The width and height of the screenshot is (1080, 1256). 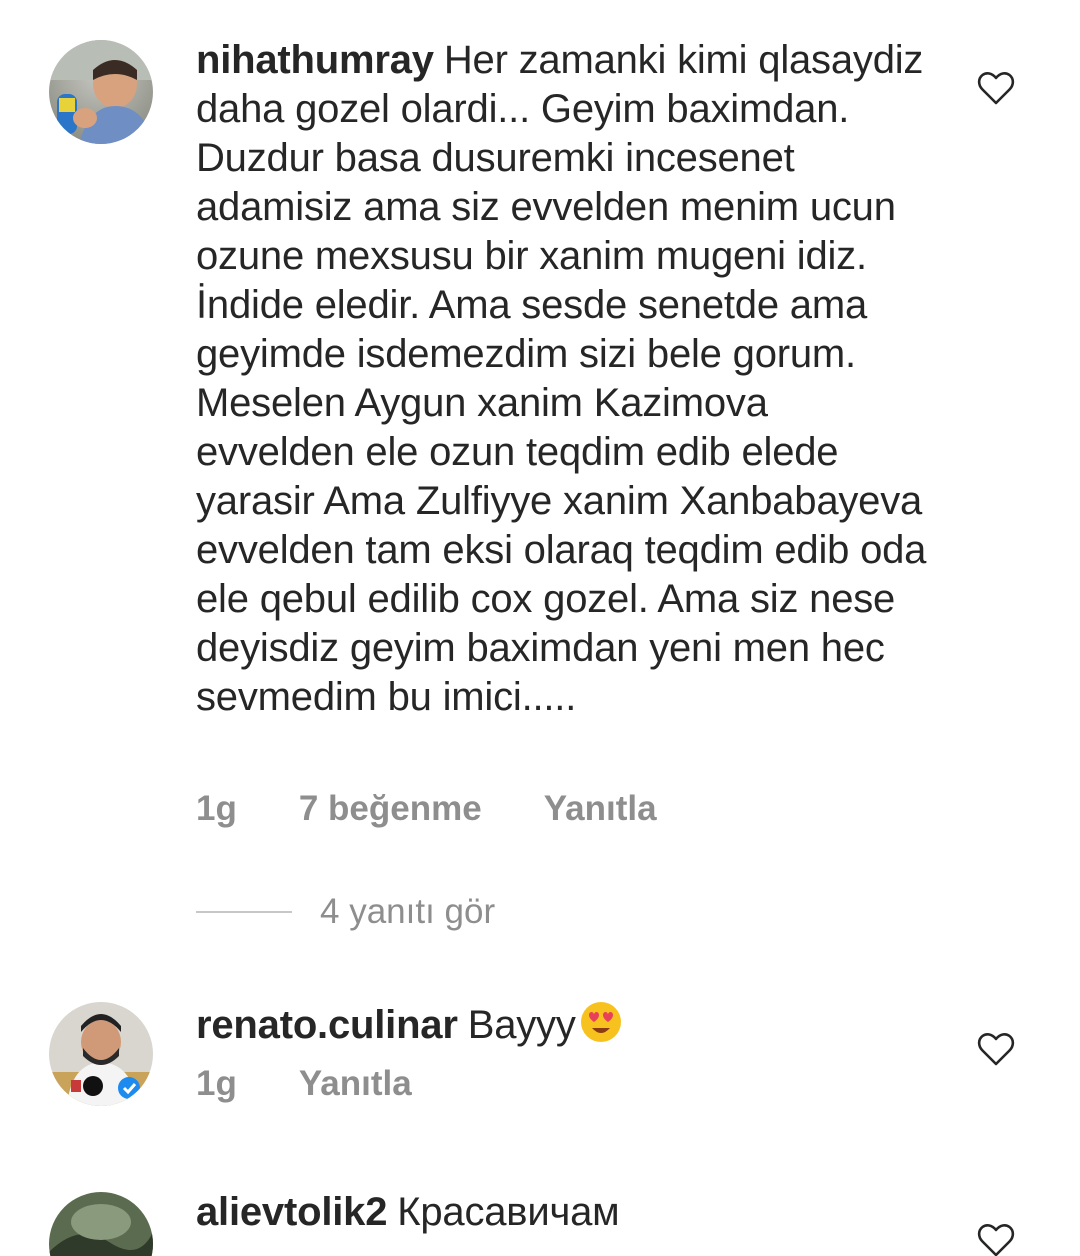 I want to click on view-replies-button: 4 yanıtı gör, so click(x=345, y=912).